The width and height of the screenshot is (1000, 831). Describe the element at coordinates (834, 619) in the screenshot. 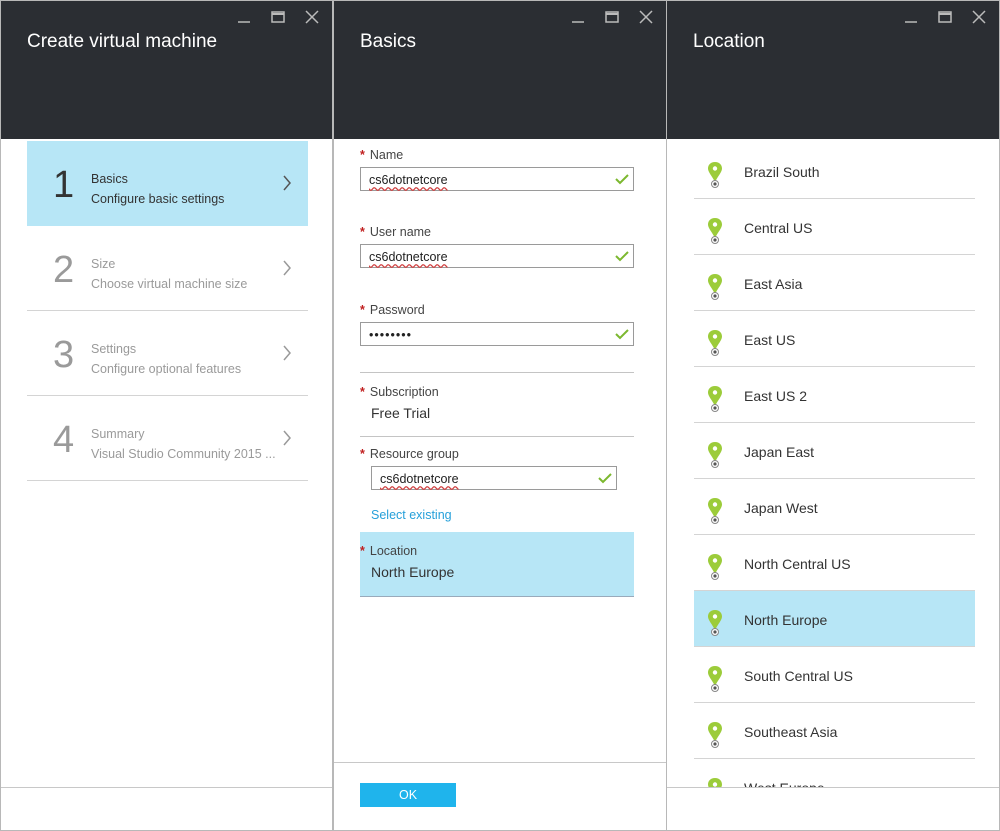

I see `location-item: North Europe` at that location.